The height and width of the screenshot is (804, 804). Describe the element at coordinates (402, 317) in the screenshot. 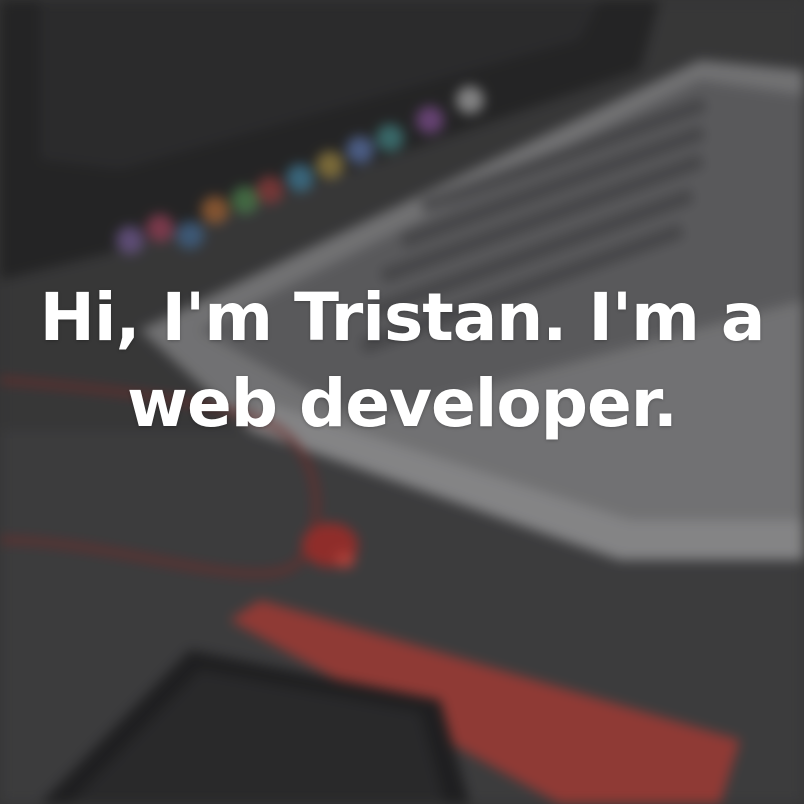

I see `headline-line-1: Hi, I'm Tristan. I'm a` at that location.